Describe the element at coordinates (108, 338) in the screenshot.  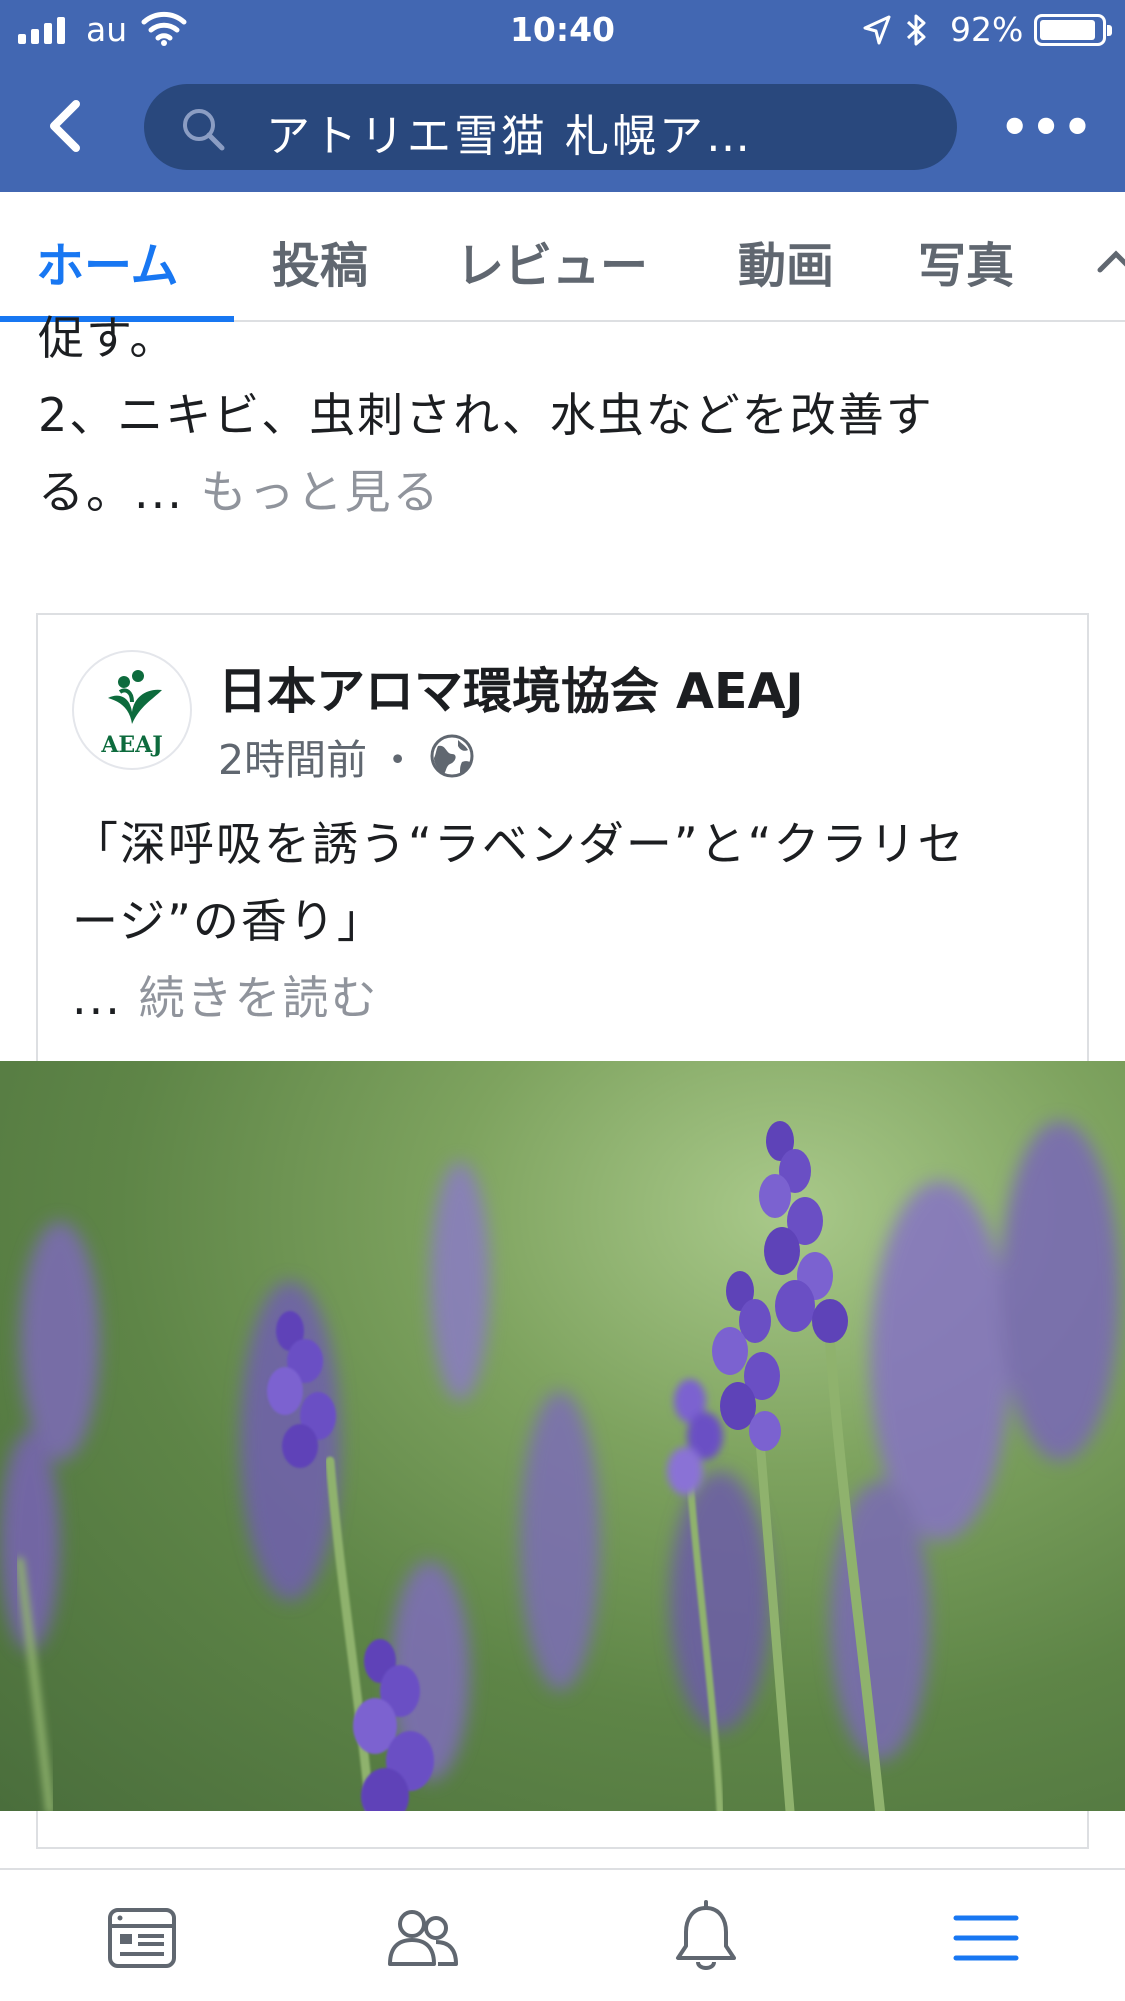
I see `post-line: 促す。` at that location.